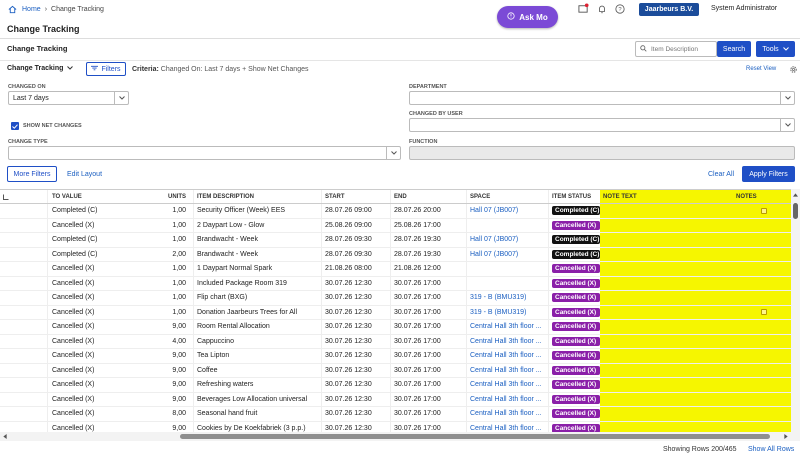 The height and width of the screenshot is (456, 800). Describe the element at coordinates (68, 98) in the screenshot. I see `changed-on-select: Last 7 days` at that location.